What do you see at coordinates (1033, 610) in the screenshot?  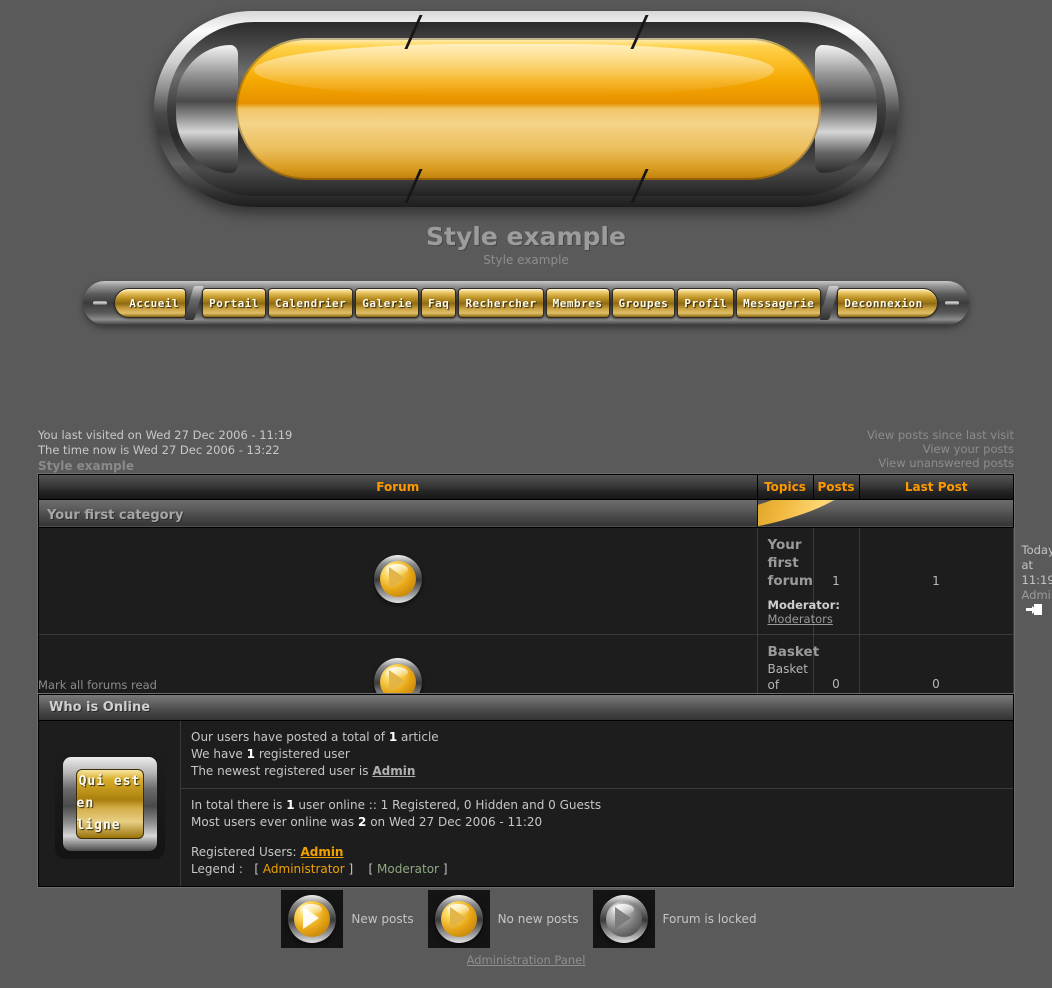 I see `jump-to-last-post-icon` at bounding box center [1033, 610].